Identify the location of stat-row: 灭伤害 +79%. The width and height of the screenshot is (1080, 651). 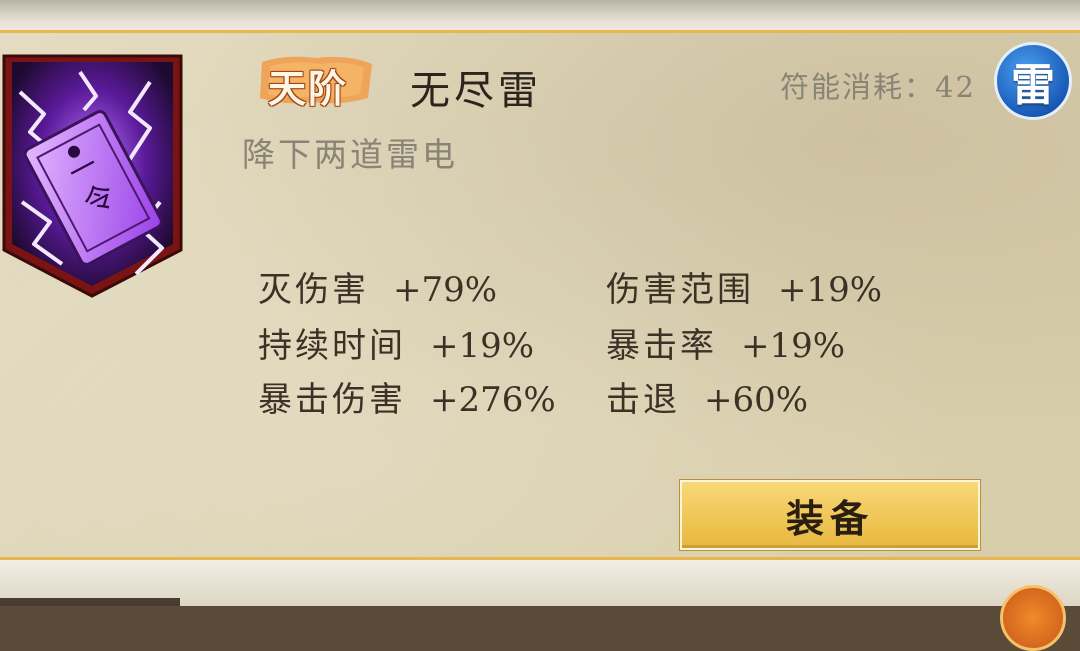
(377, 286).